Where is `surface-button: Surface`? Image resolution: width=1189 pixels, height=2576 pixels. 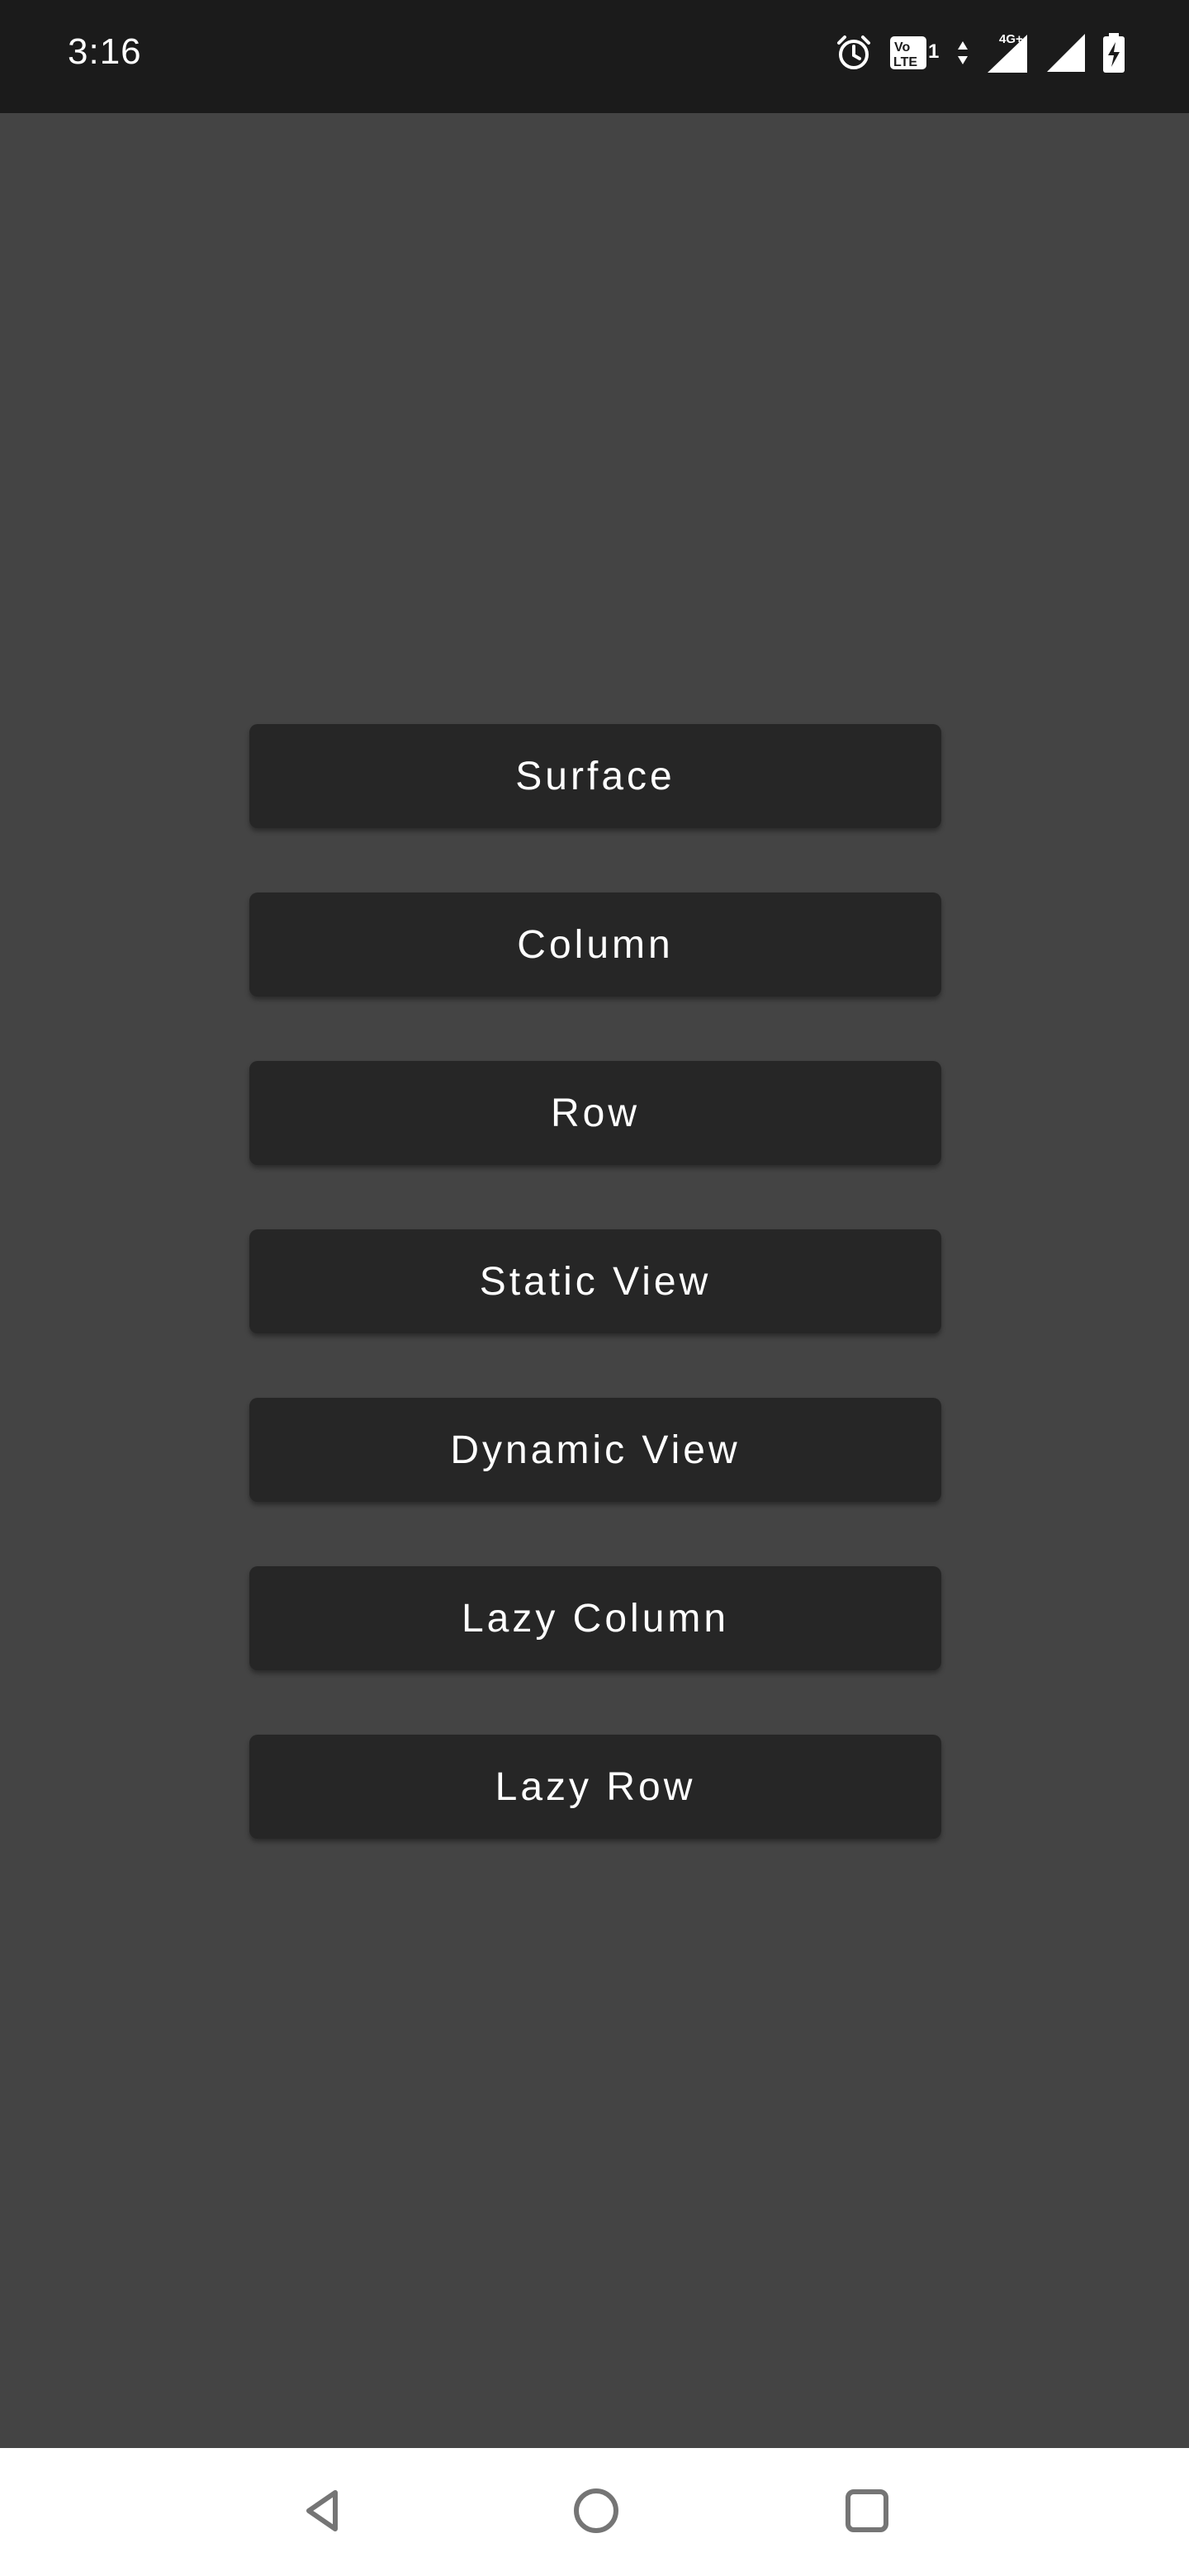
surface-button: Surface is located at coordinates (595, 776).